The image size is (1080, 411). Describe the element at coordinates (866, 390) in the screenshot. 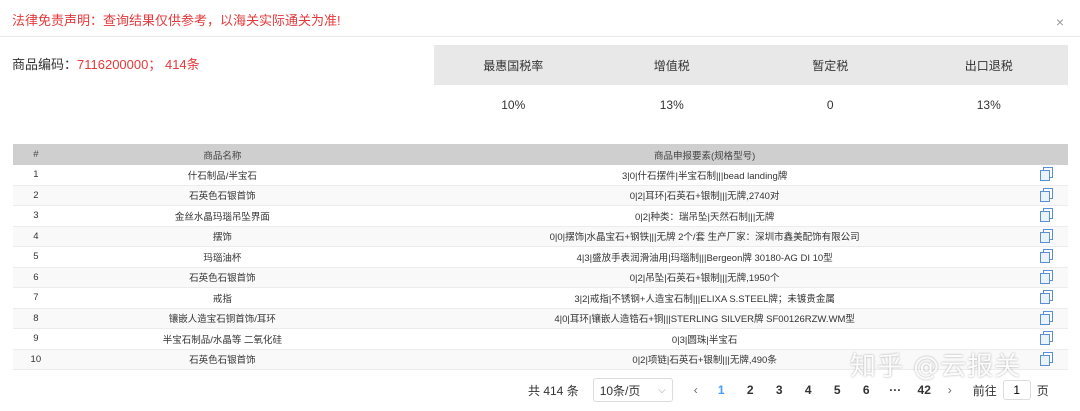

I see `page-6: 6` at that location.